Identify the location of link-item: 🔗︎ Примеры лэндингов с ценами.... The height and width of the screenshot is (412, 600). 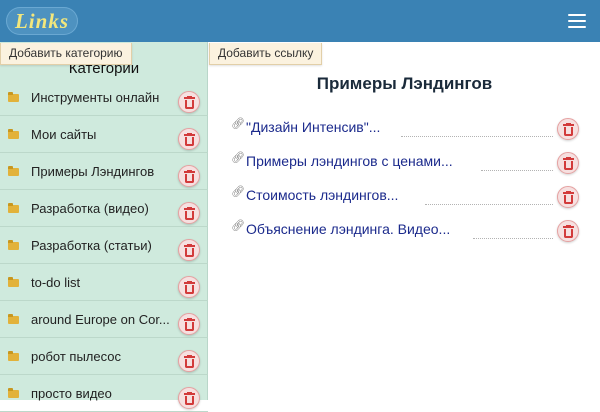
(404, 163).